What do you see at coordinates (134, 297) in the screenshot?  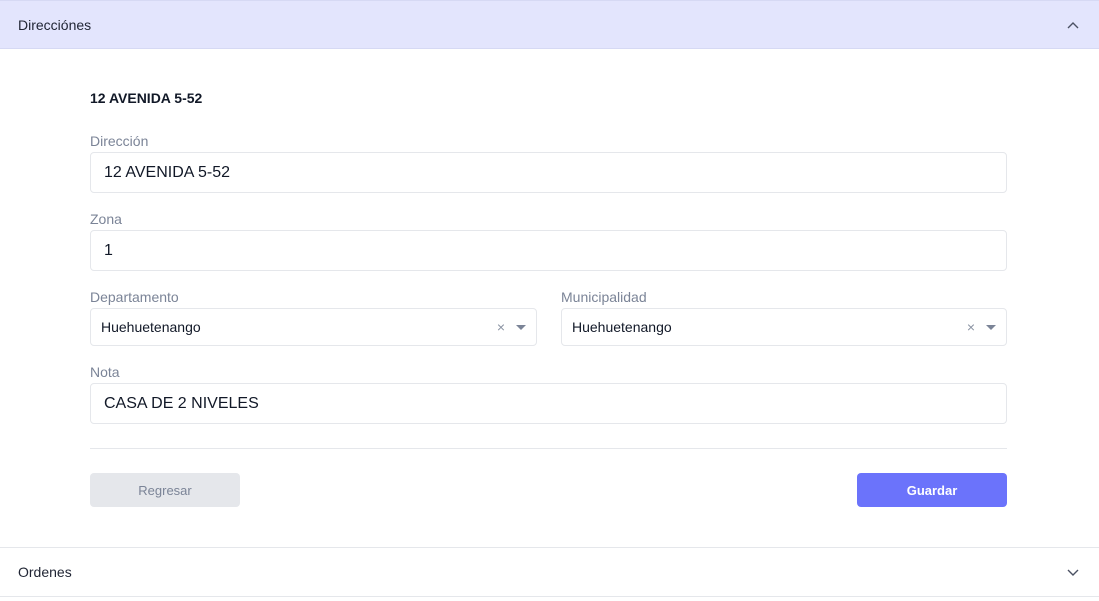 I see `departamento-label: Departamento` at bounding box center [134, 297].